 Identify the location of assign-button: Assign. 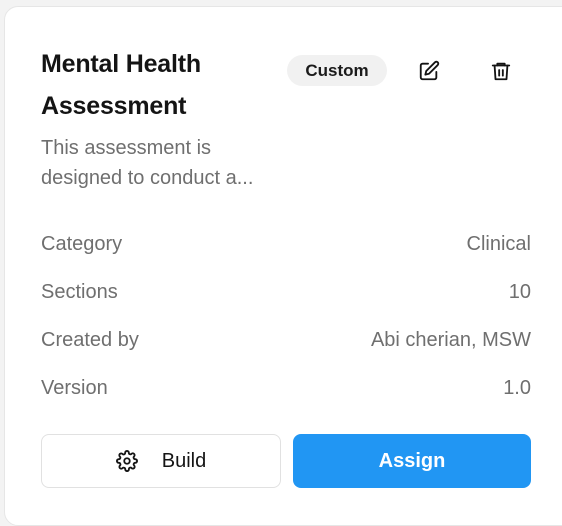
(412, 461).